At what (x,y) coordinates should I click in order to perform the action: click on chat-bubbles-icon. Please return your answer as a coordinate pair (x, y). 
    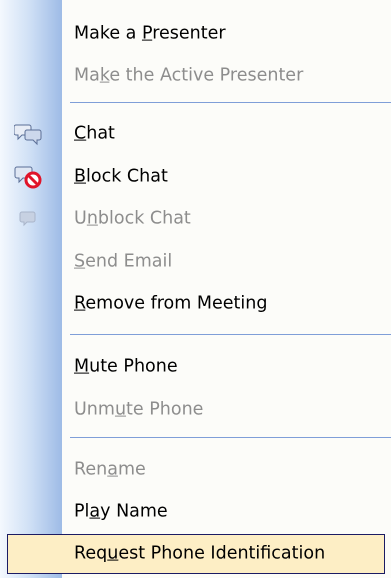
    Looking at the image, I should click on (28, 135).